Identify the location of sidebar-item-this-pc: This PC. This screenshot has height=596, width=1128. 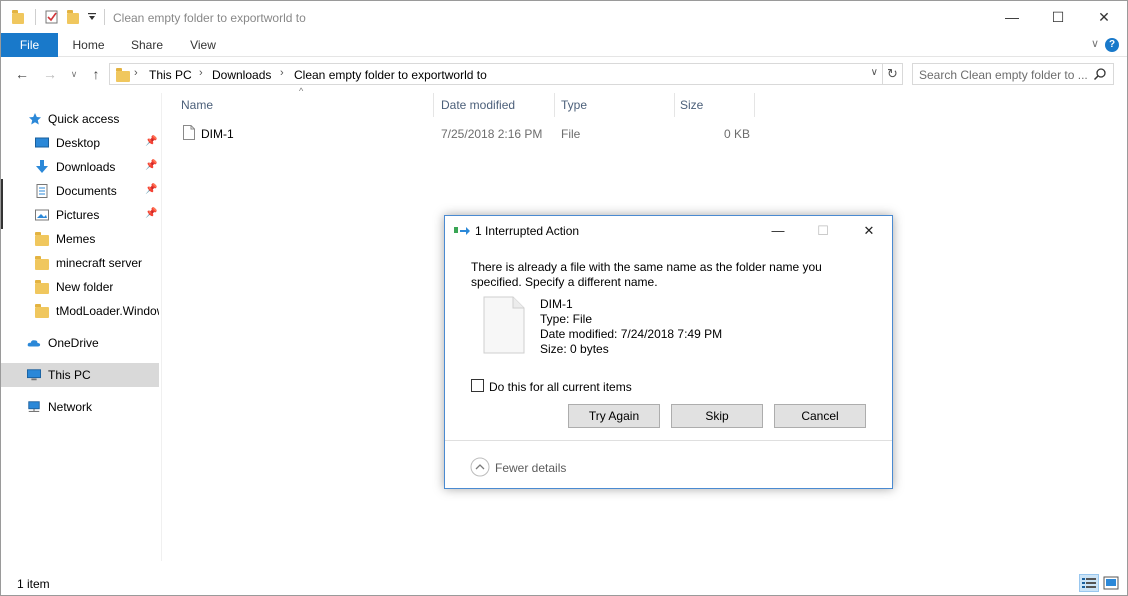
(80, 375).